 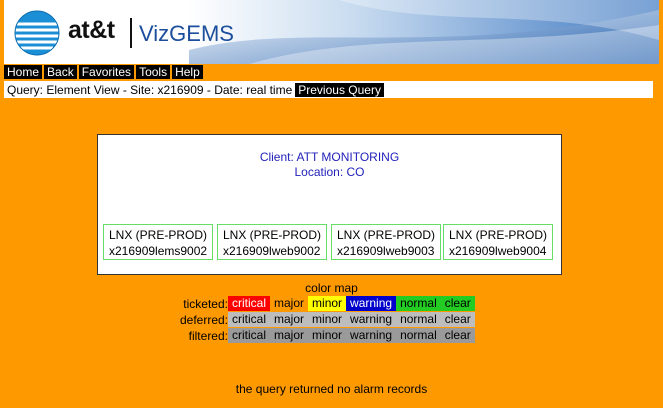 I want to click on color-map-row-label: deferred:, so click(x=203, y=319).